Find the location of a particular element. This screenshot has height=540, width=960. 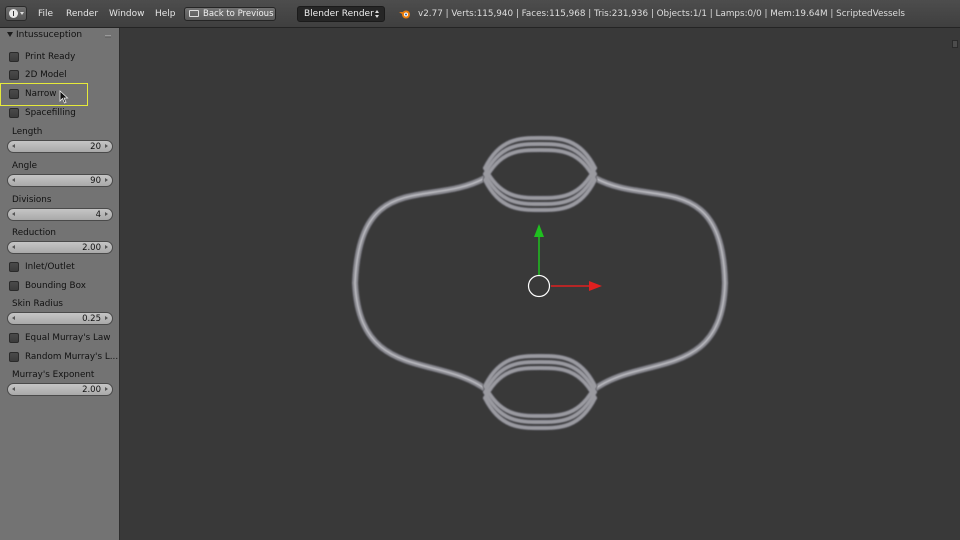

up-down-arrows-icon is located at coordinates (377, 14).